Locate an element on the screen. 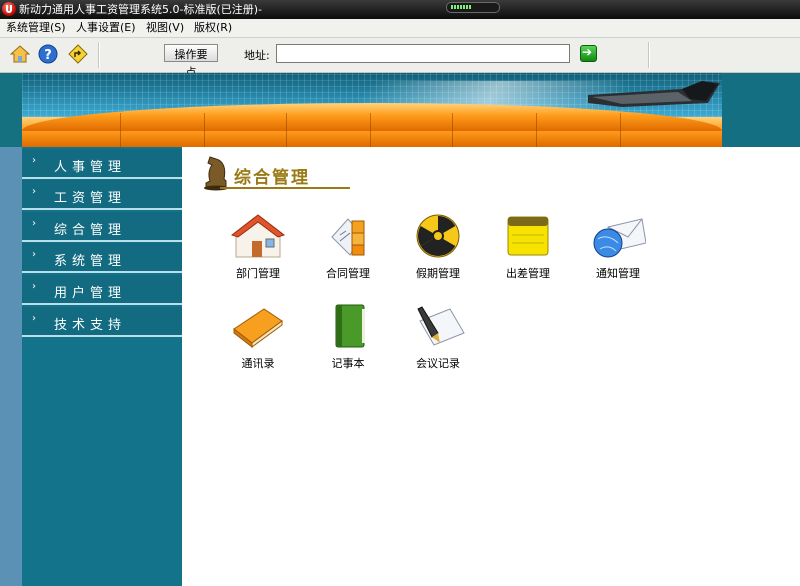  app-icon is located at coordinates (9, 9).